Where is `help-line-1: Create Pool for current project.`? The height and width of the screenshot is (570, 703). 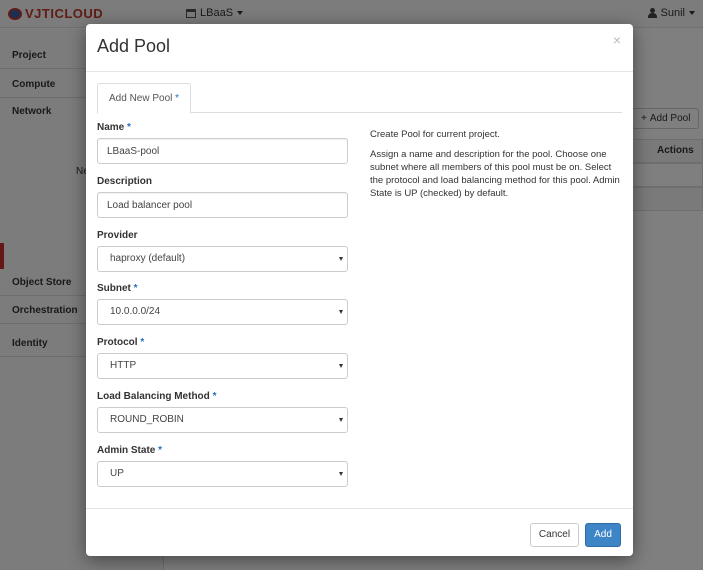
help-line-1: Create Pool for current project. is located at coordinates (435, 134).